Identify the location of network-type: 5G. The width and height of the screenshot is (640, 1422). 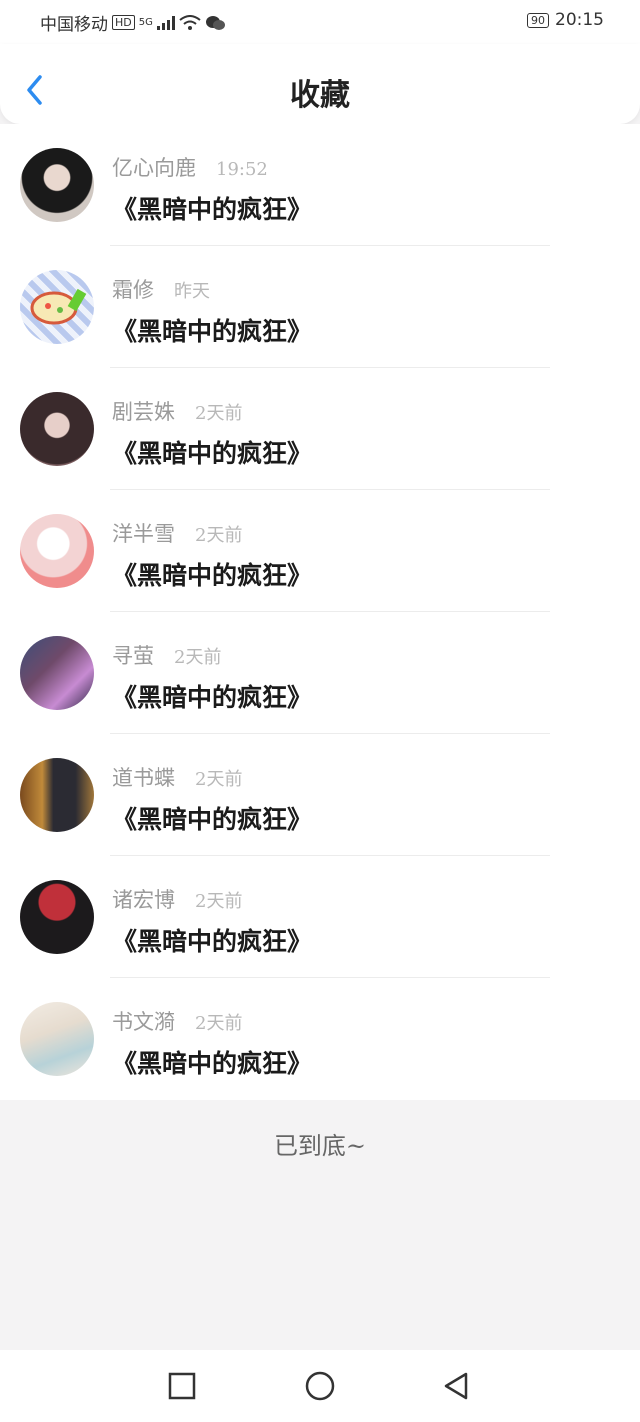
(145, 22).